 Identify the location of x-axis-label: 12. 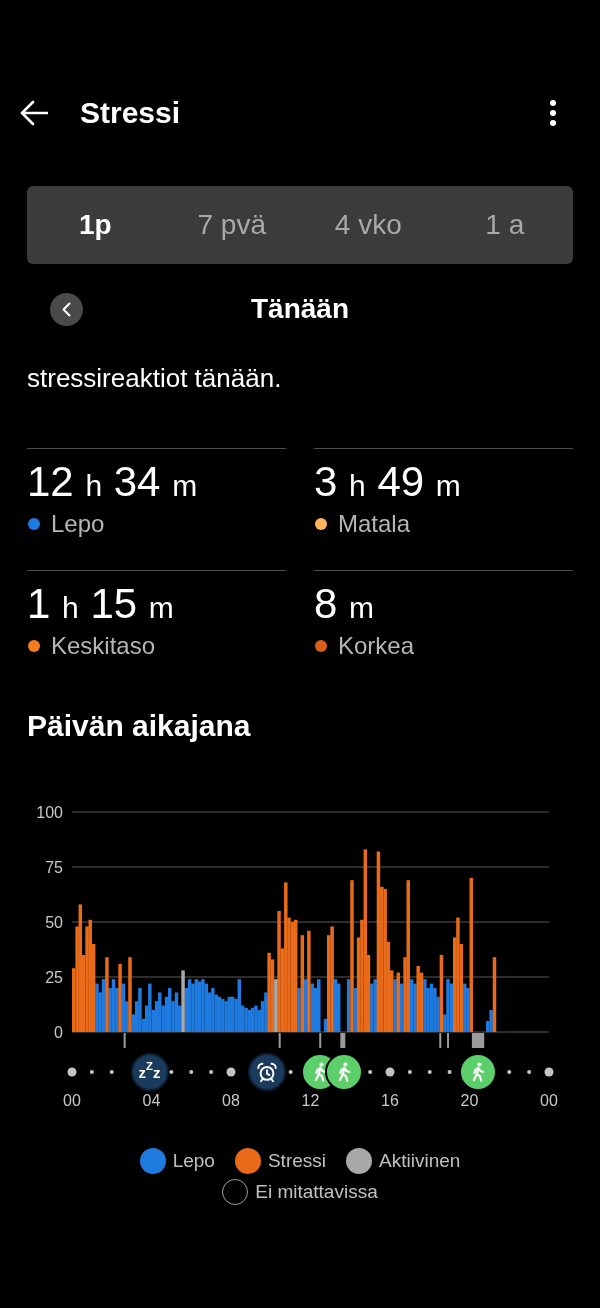
(310, 1100).